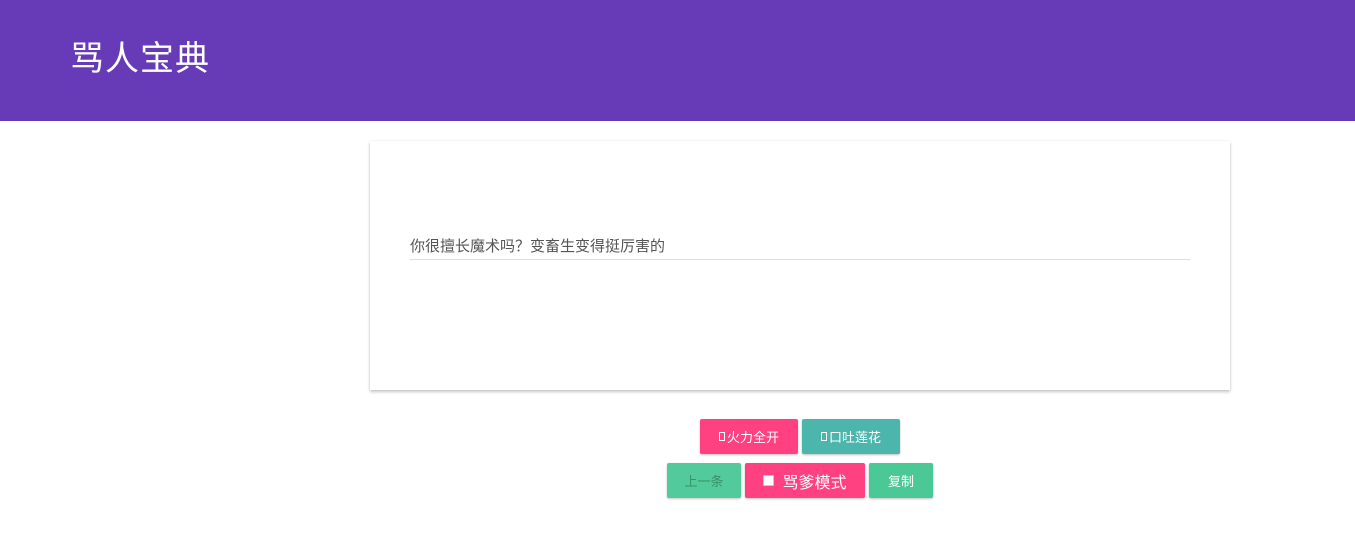 The height and width of the screenshot is (546, 1355). What do you see at coordinates (769, 480) in the screenshot?
I see `checkbox-icon` at bounding box center [769, 480].